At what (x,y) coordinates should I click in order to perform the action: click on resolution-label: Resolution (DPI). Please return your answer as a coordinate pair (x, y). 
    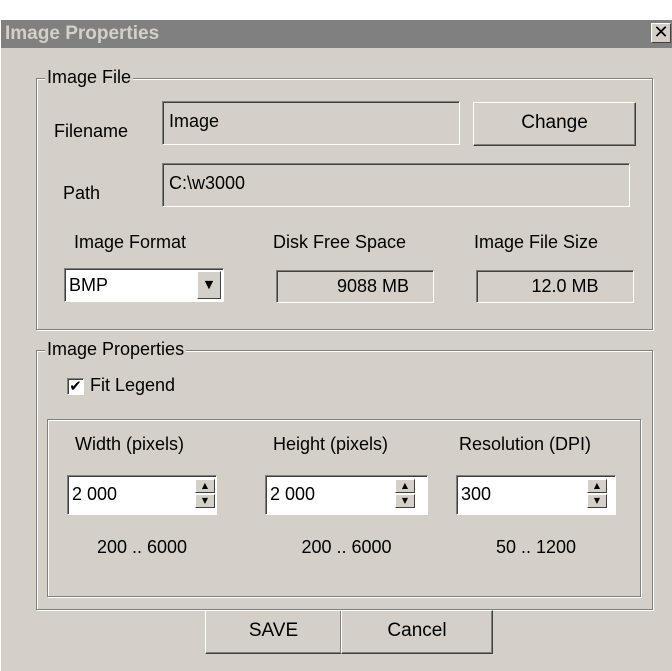
    Looking at the image, I should click on (525, 444).